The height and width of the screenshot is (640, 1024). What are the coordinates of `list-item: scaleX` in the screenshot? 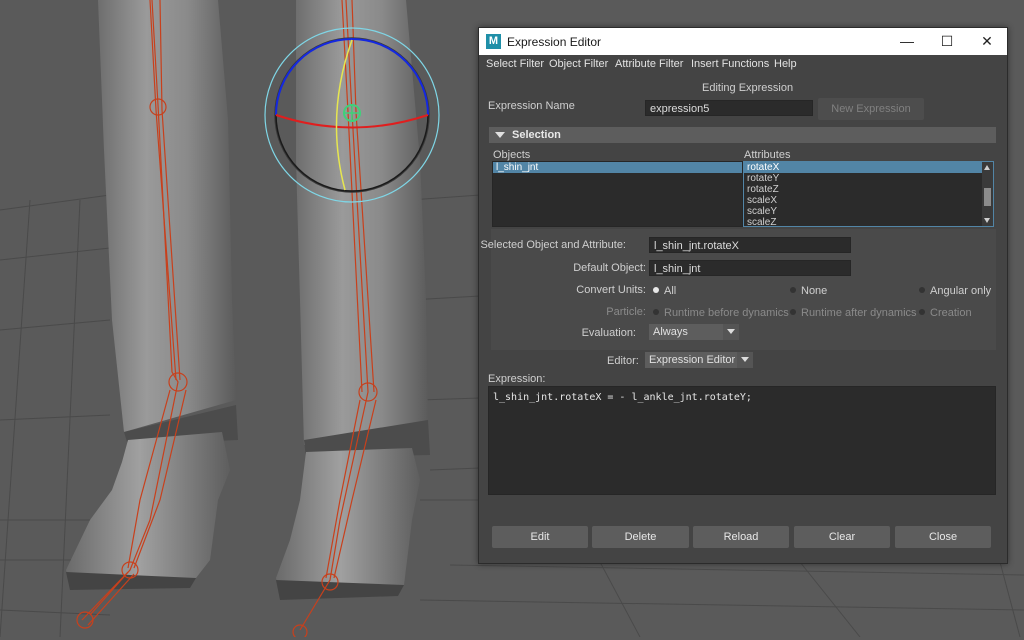 It's located at (868, 200).